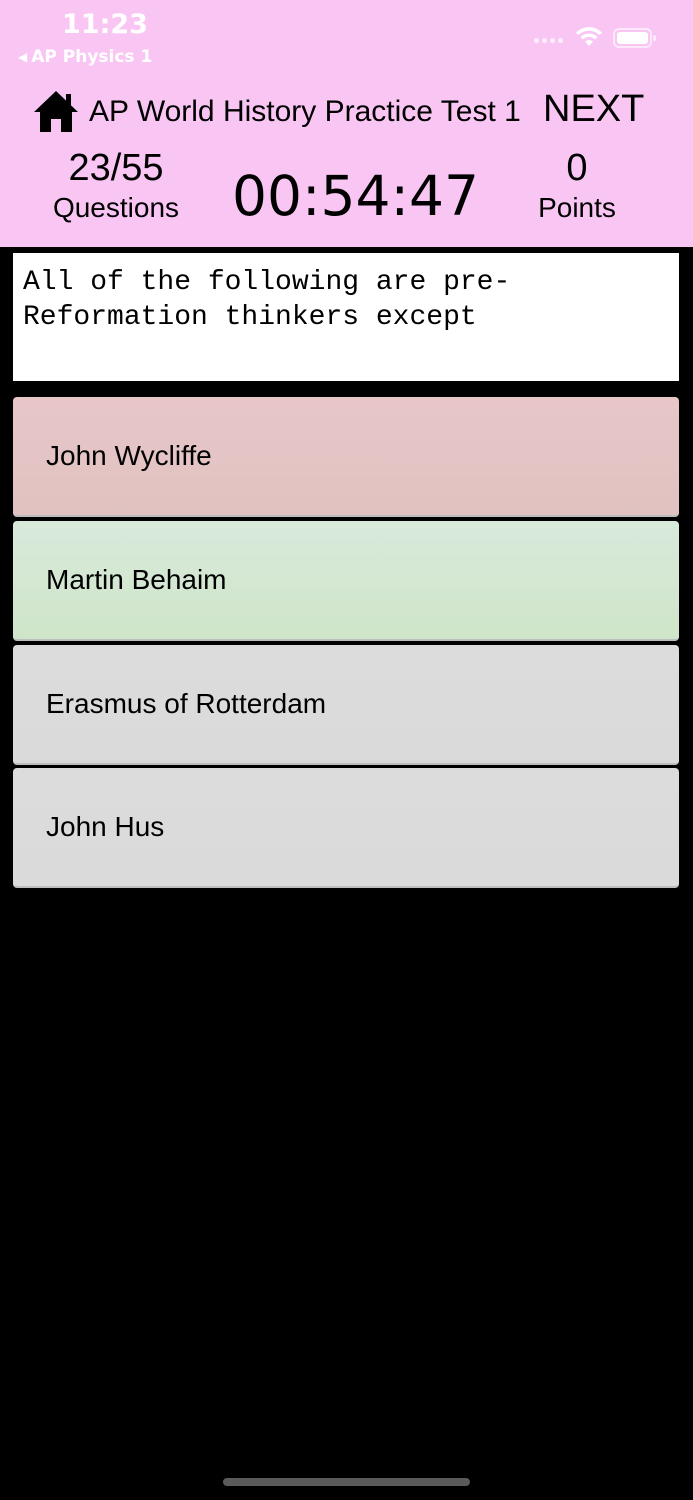 Image resolution: width=693 pixels, height=1500 pixels. What do you see at coordinates (548, 40) in the screenshot?
I see `cellular-signal-icon` at bounding box center [548, 40].